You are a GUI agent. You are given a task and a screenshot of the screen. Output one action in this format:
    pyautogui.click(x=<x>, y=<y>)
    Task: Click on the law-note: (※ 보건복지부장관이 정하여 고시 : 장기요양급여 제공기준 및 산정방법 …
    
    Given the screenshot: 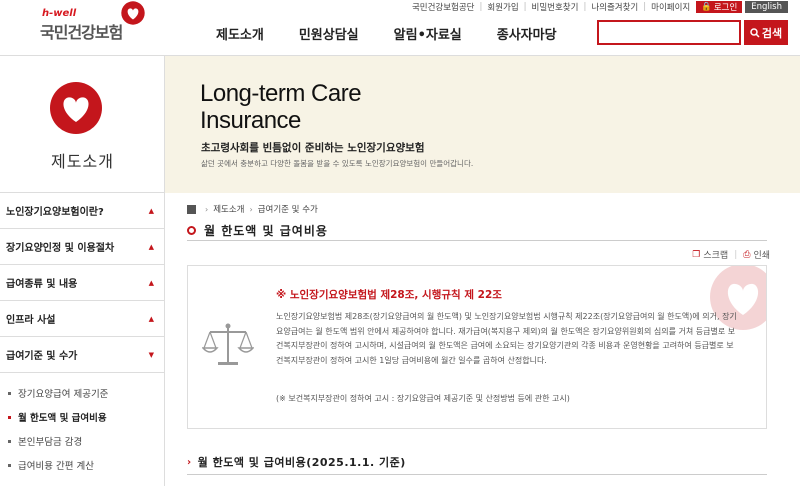 What is the action you would take?
    pyautogui.click(x=423, y=398)
    